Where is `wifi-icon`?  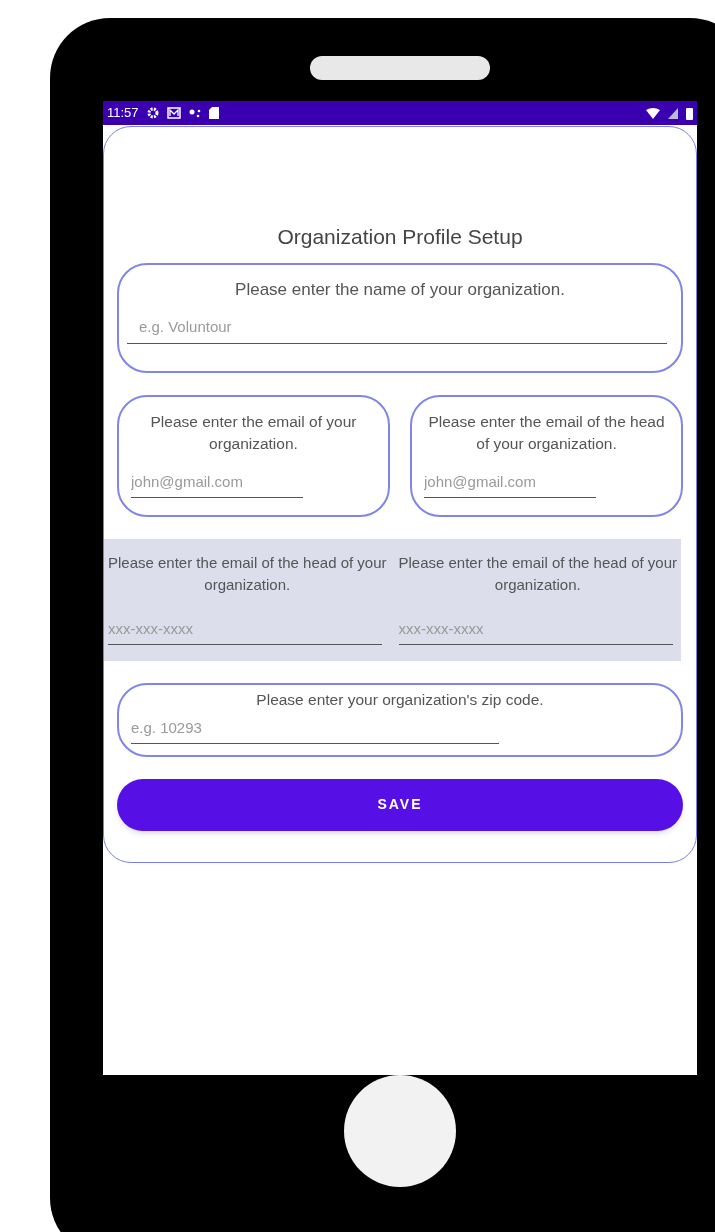
wifi-icon is located at coordinates (653, 113).